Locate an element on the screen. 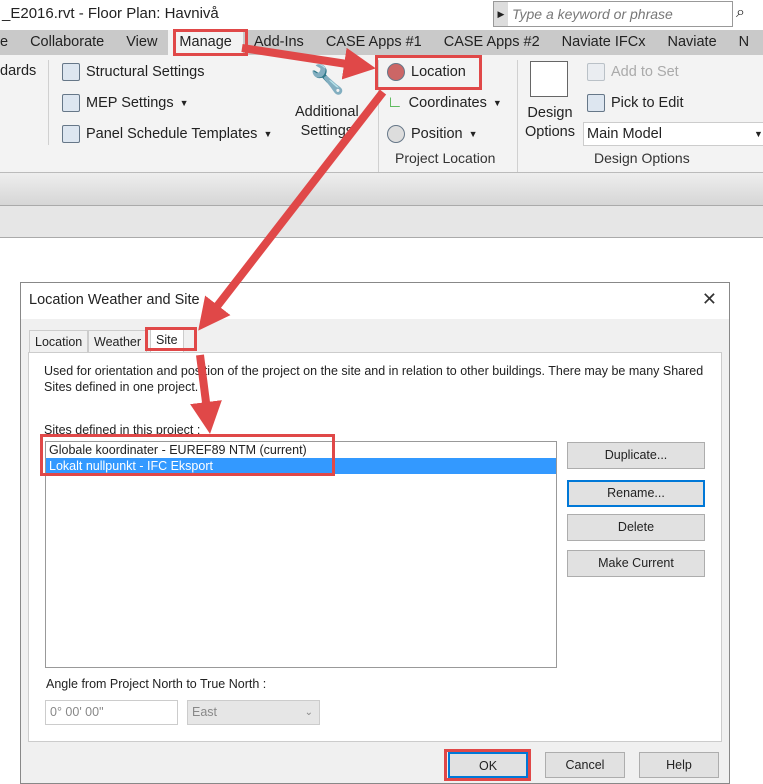 The width and height of the screenshot is (763, 784). panel-schedule-icon is located at coordinates (71, 134).